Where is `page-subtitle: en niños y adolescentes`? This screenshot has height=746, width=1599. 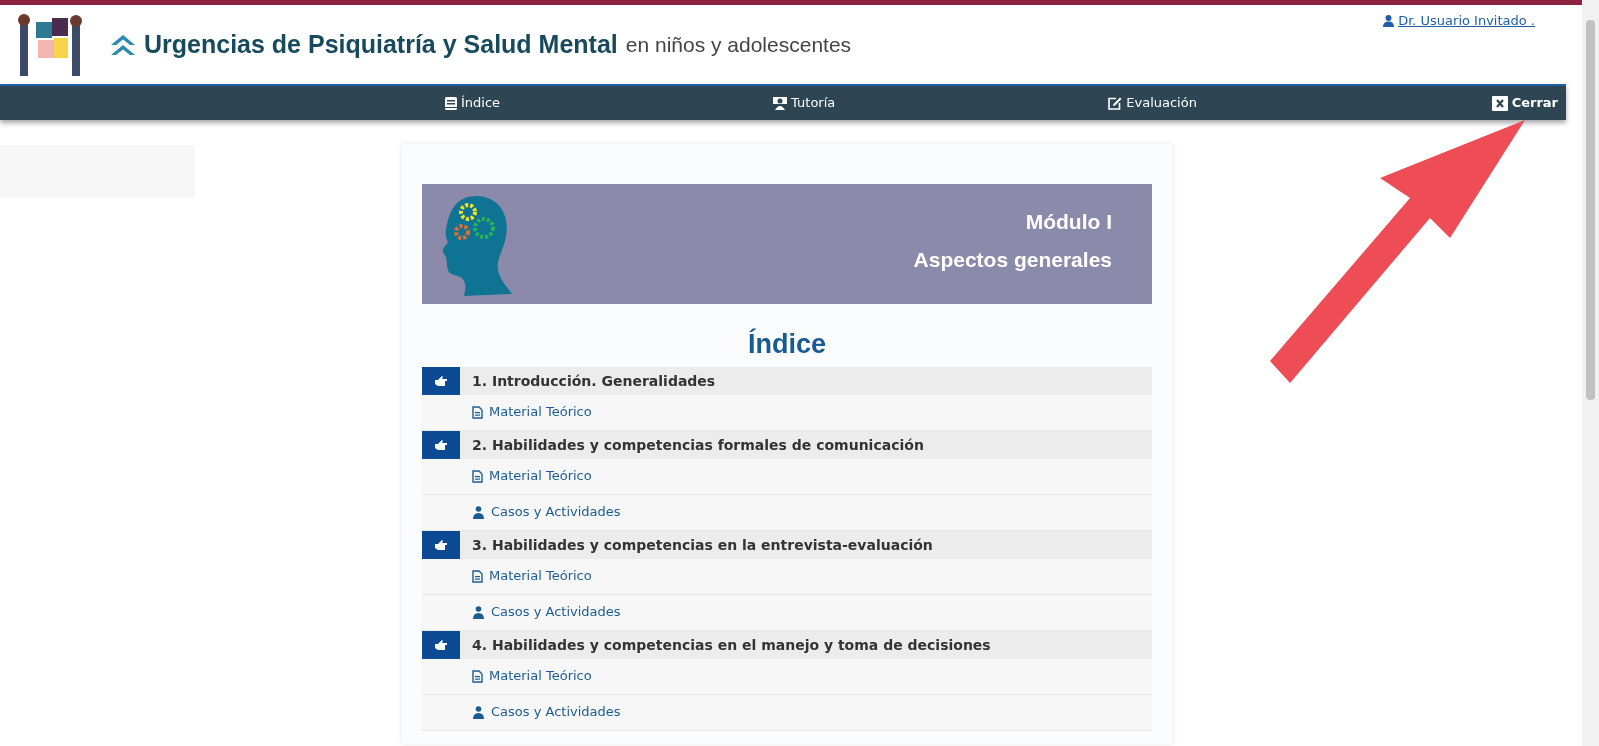
page-subtitle: en niños y adolescentes is located at coordinates (738, 44).